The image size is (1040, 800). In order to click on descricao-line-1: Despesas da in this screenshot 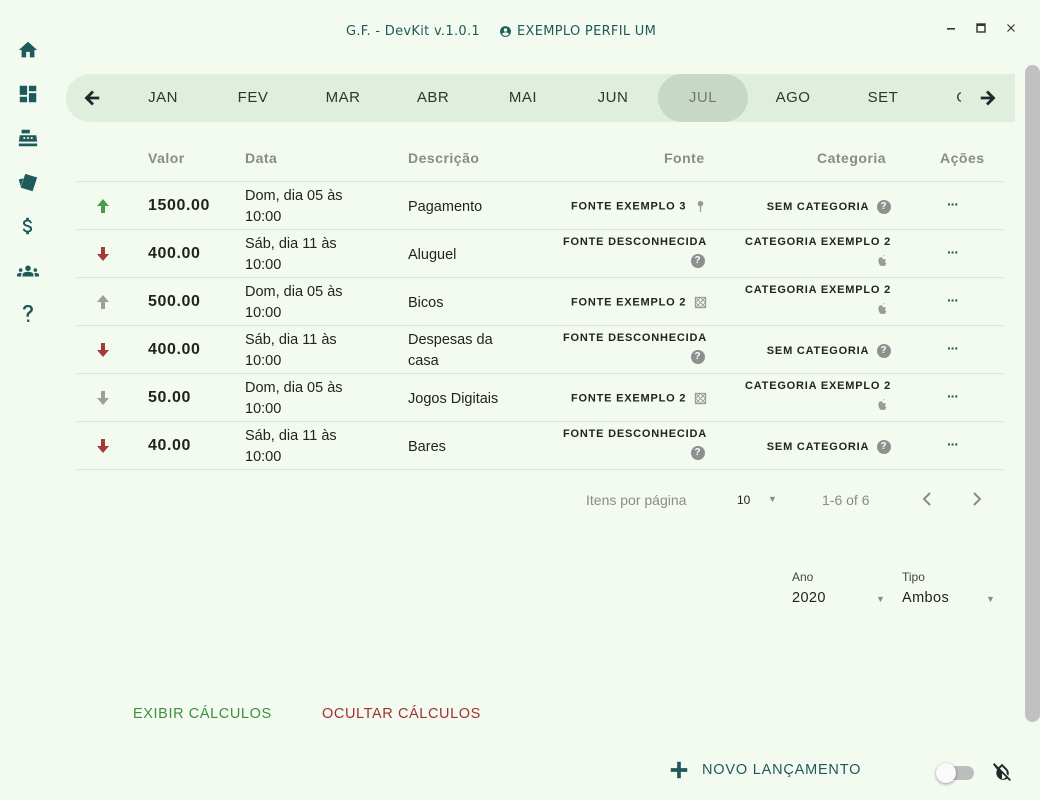, I will do `click(450, 340)`.